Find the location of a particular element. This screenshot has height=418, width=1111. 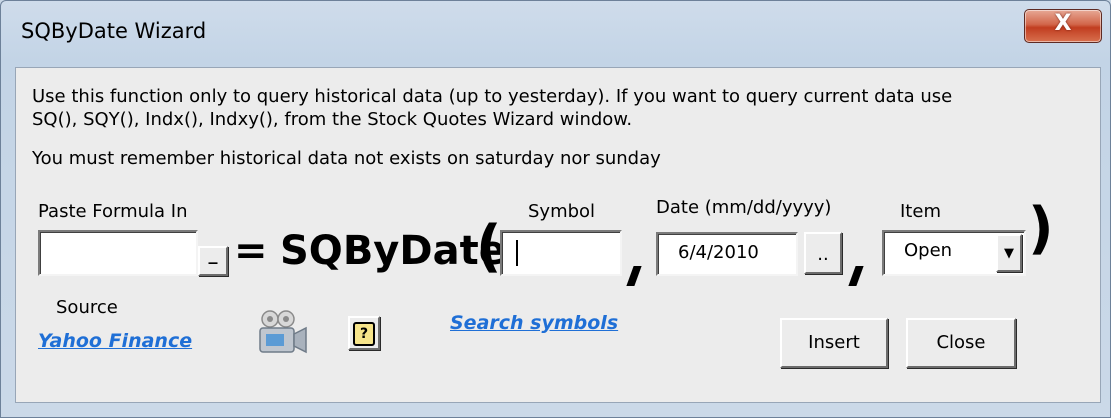

date-value: 6/4/2010 is located at coordinates (718, 252).